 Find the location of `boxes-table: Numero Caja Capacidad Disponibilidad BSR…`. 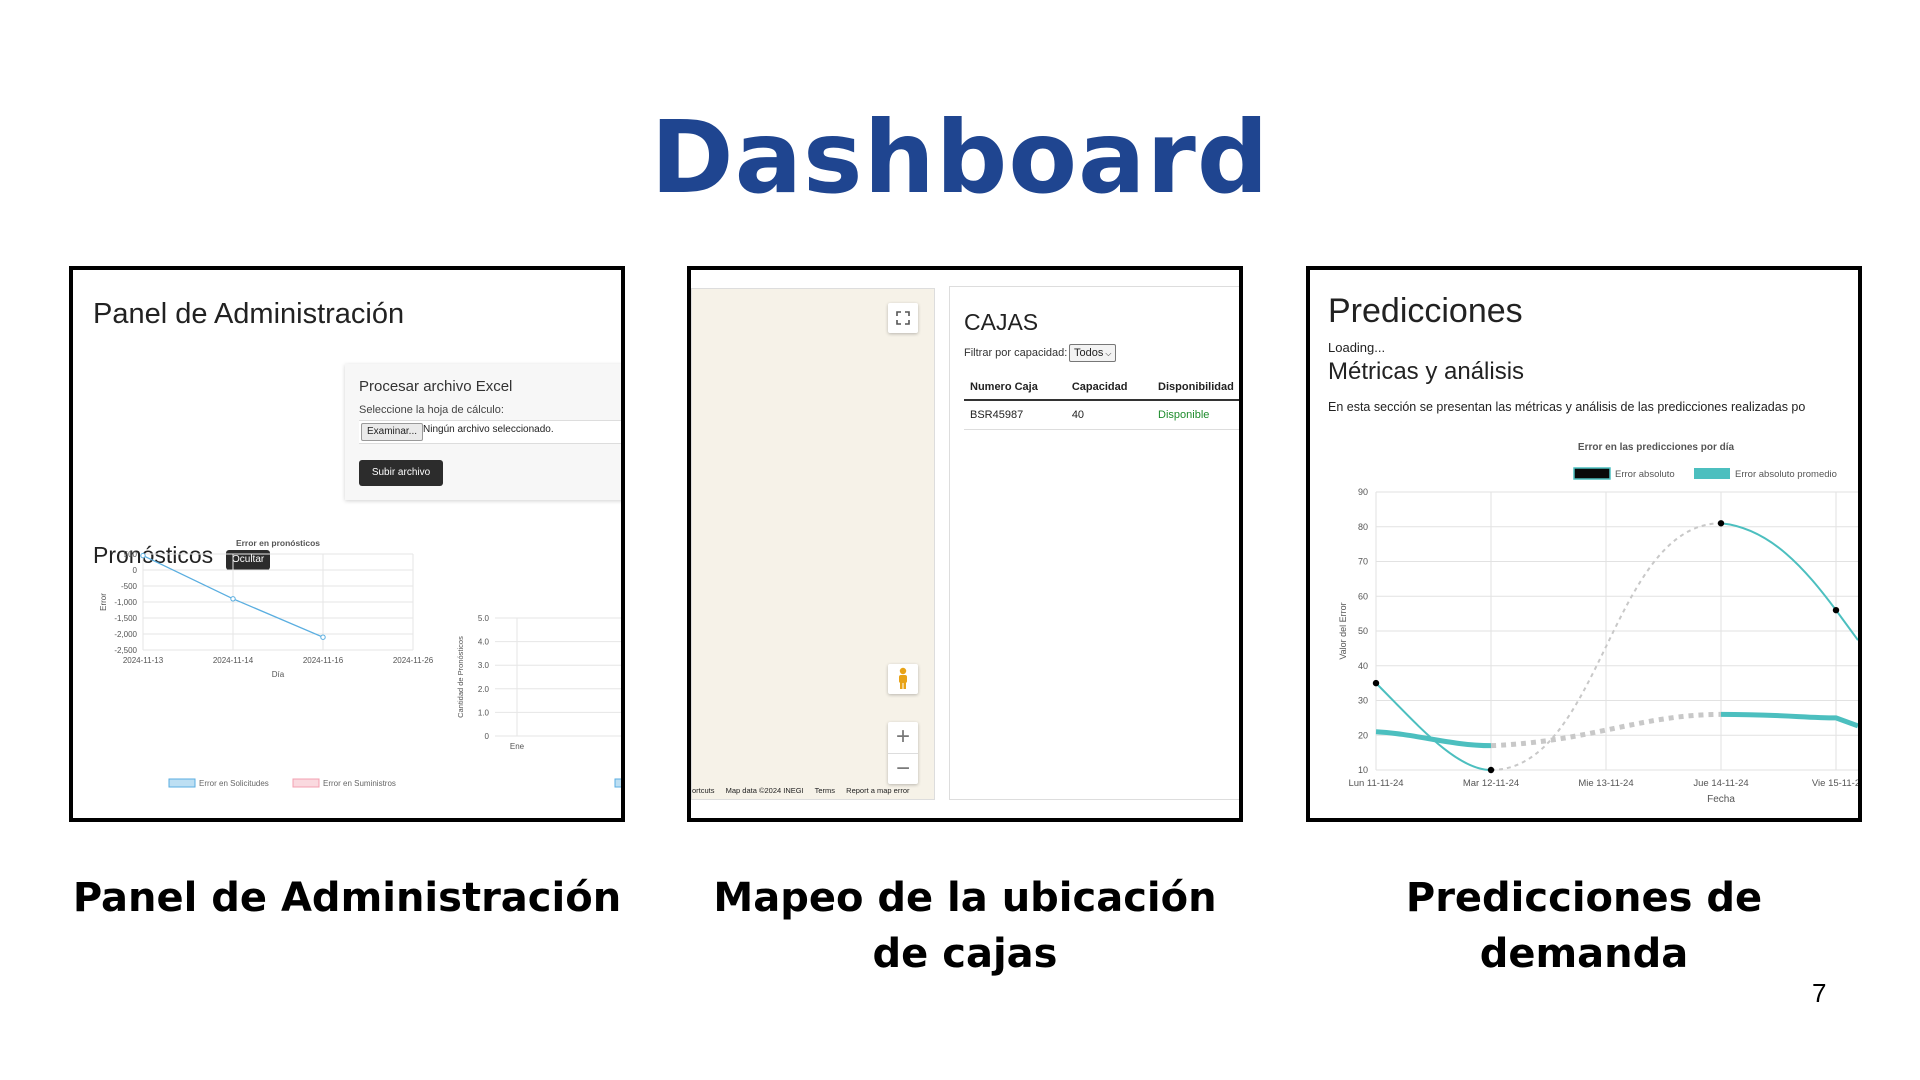

boxes-table: Numero Caja Capacidad Disponibilidad BSR… is located at coordinates (1101, 402).